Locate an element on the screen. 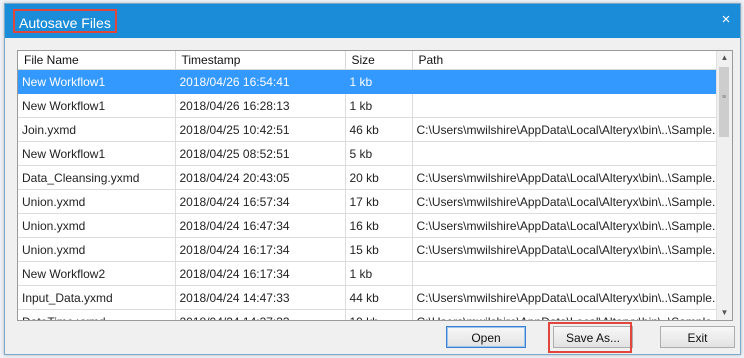  vertical-scrollbar: ▲ ≡ ▼ is located at coordinates (724, 185).